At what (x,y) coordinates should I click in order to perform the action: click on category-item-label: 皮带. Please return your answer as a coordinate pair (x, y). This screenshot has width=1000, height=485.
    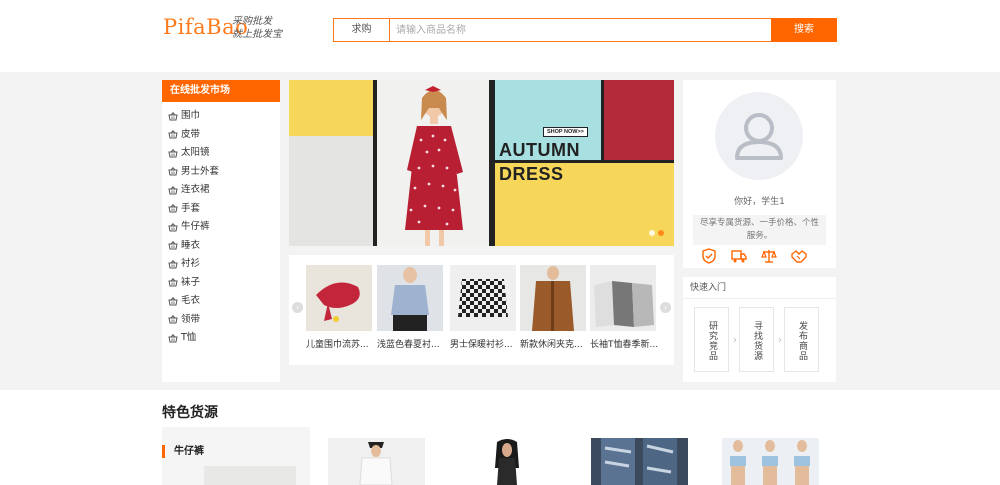
    Looking at the image, I should click on (191, 134).